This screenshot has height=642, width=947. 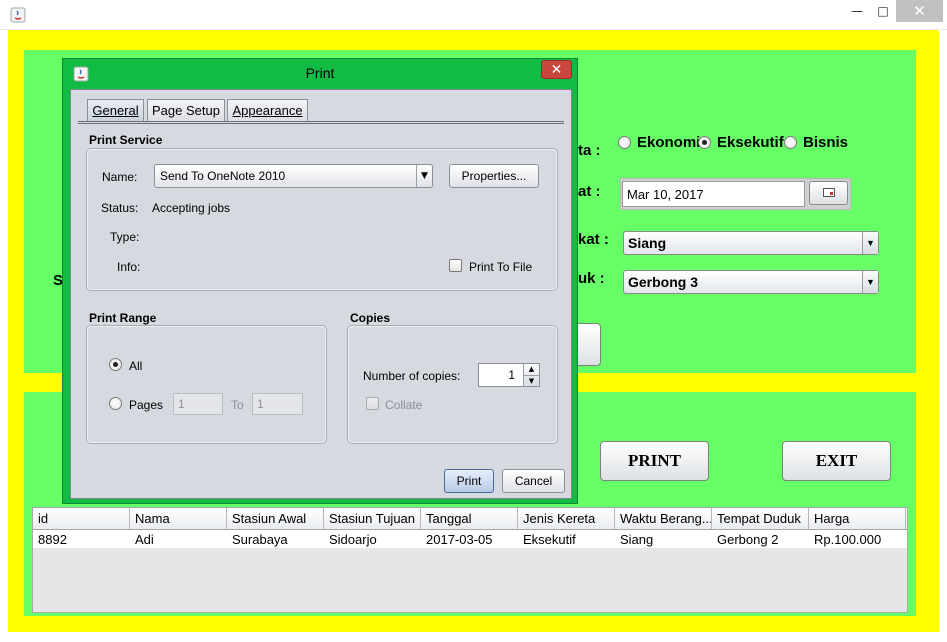 I want to click on tab-page-setup-label: Page Setup, so click(x=186, y=110).